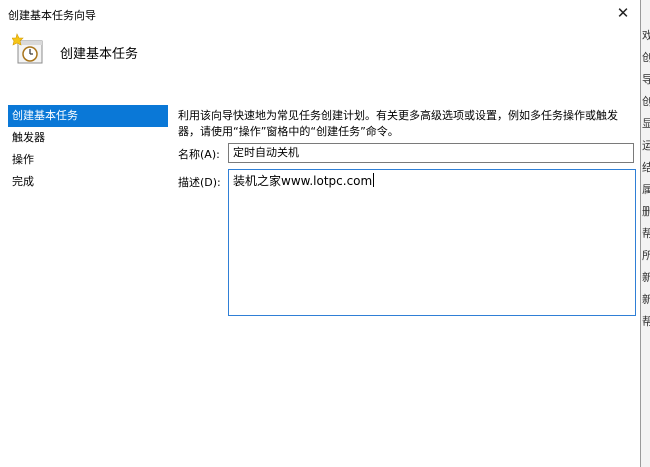  I want to click on bg-char: 删, so click(646, 211).